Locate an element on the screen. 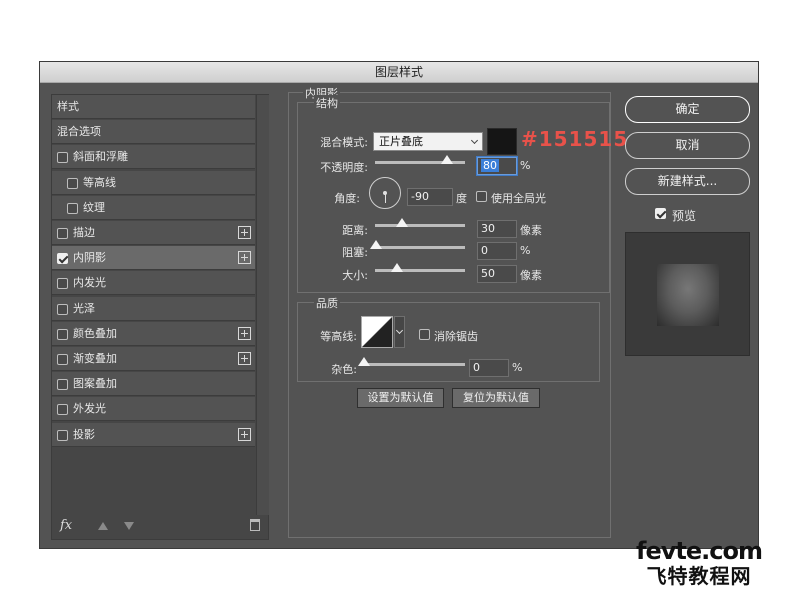 Image resolution: width=800 pixels, height=600 pixels. global-light-label: 使用全局光 is located at coordinates (518, 198).